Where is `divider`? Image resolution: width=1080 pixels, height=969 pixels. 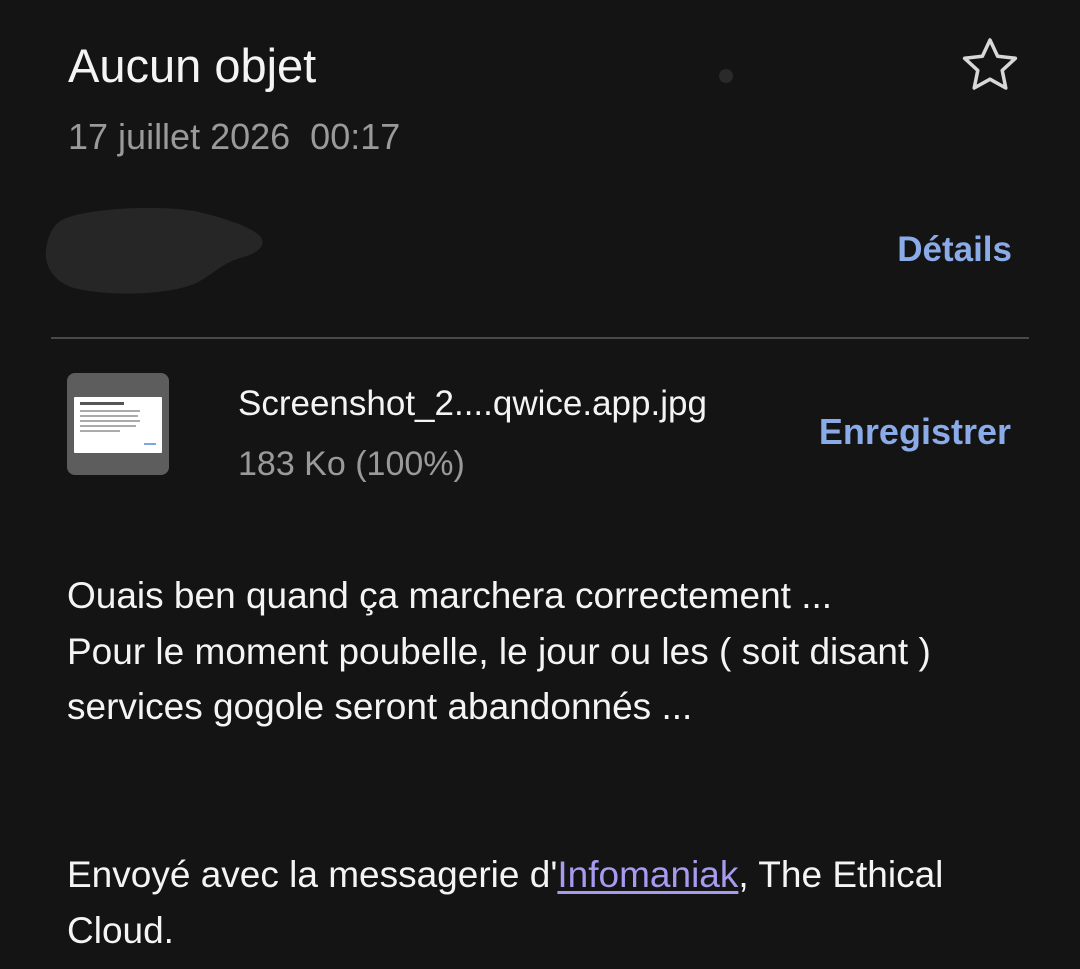
divider is located at coordinates (540, 338).